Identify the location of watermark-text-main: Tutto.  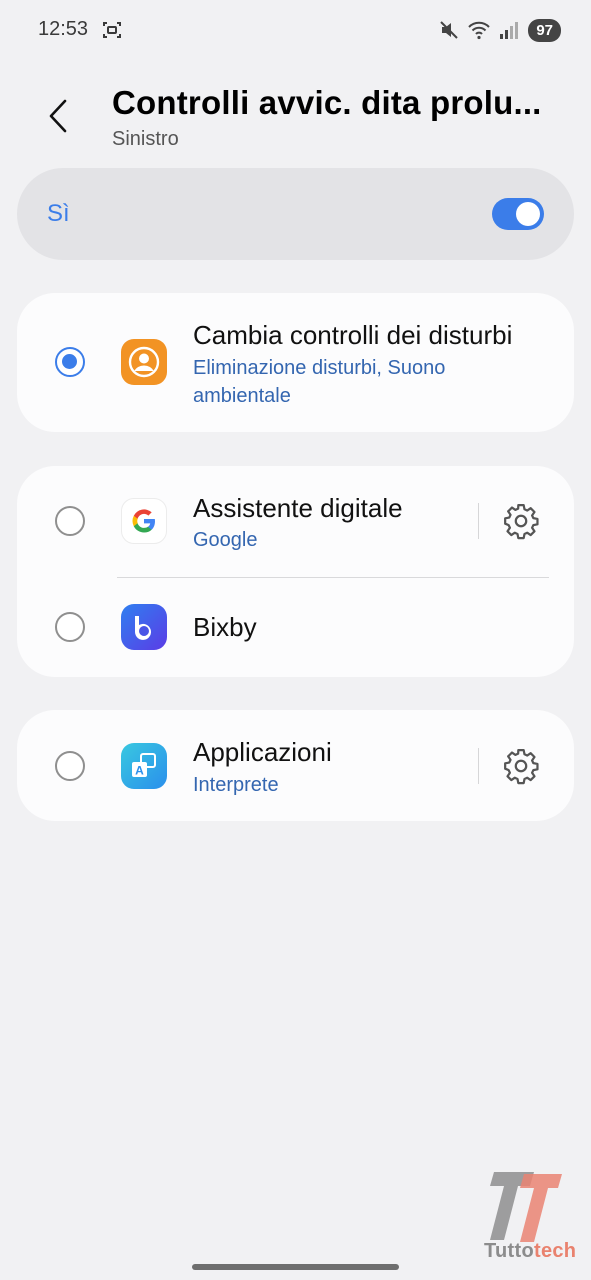
(509, 1251).